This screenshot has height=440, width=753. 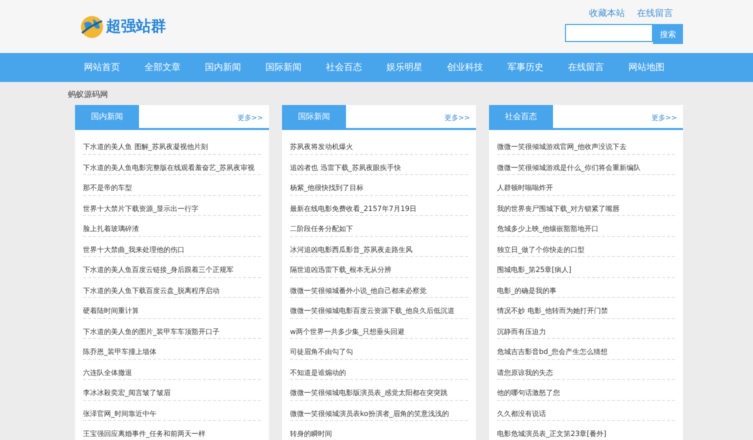 What do you see at coordinates (136, 26) in the screenshot?
I see `site-logo-text: 超强站群` at bounding box center [136, 26].